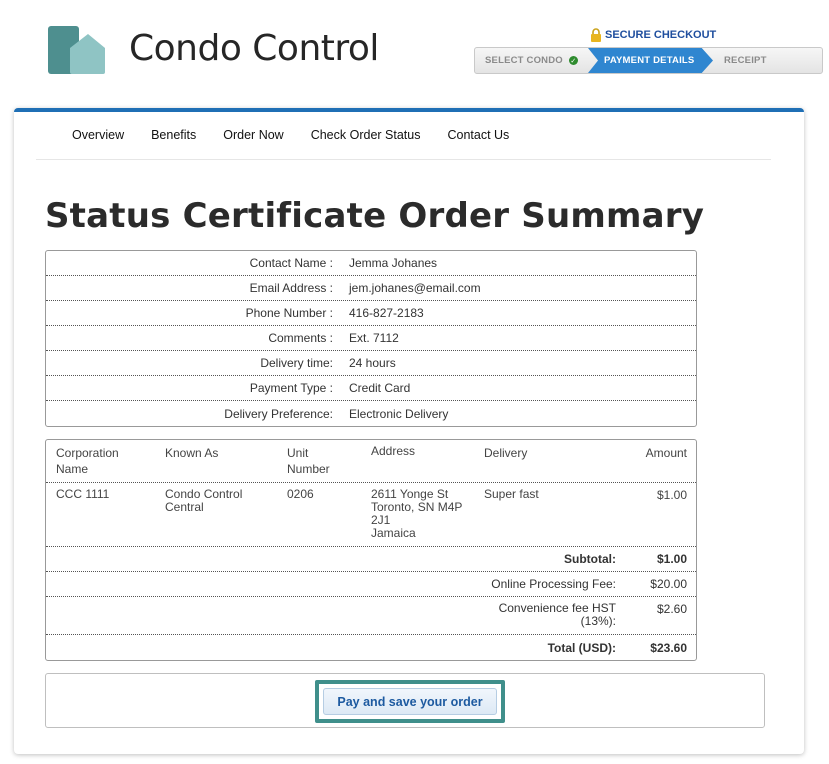  What do you see at coordinates (671, 609) in the screenshot?
I see `hst-fee-value: $2.60` at bounding box center [671, 609].